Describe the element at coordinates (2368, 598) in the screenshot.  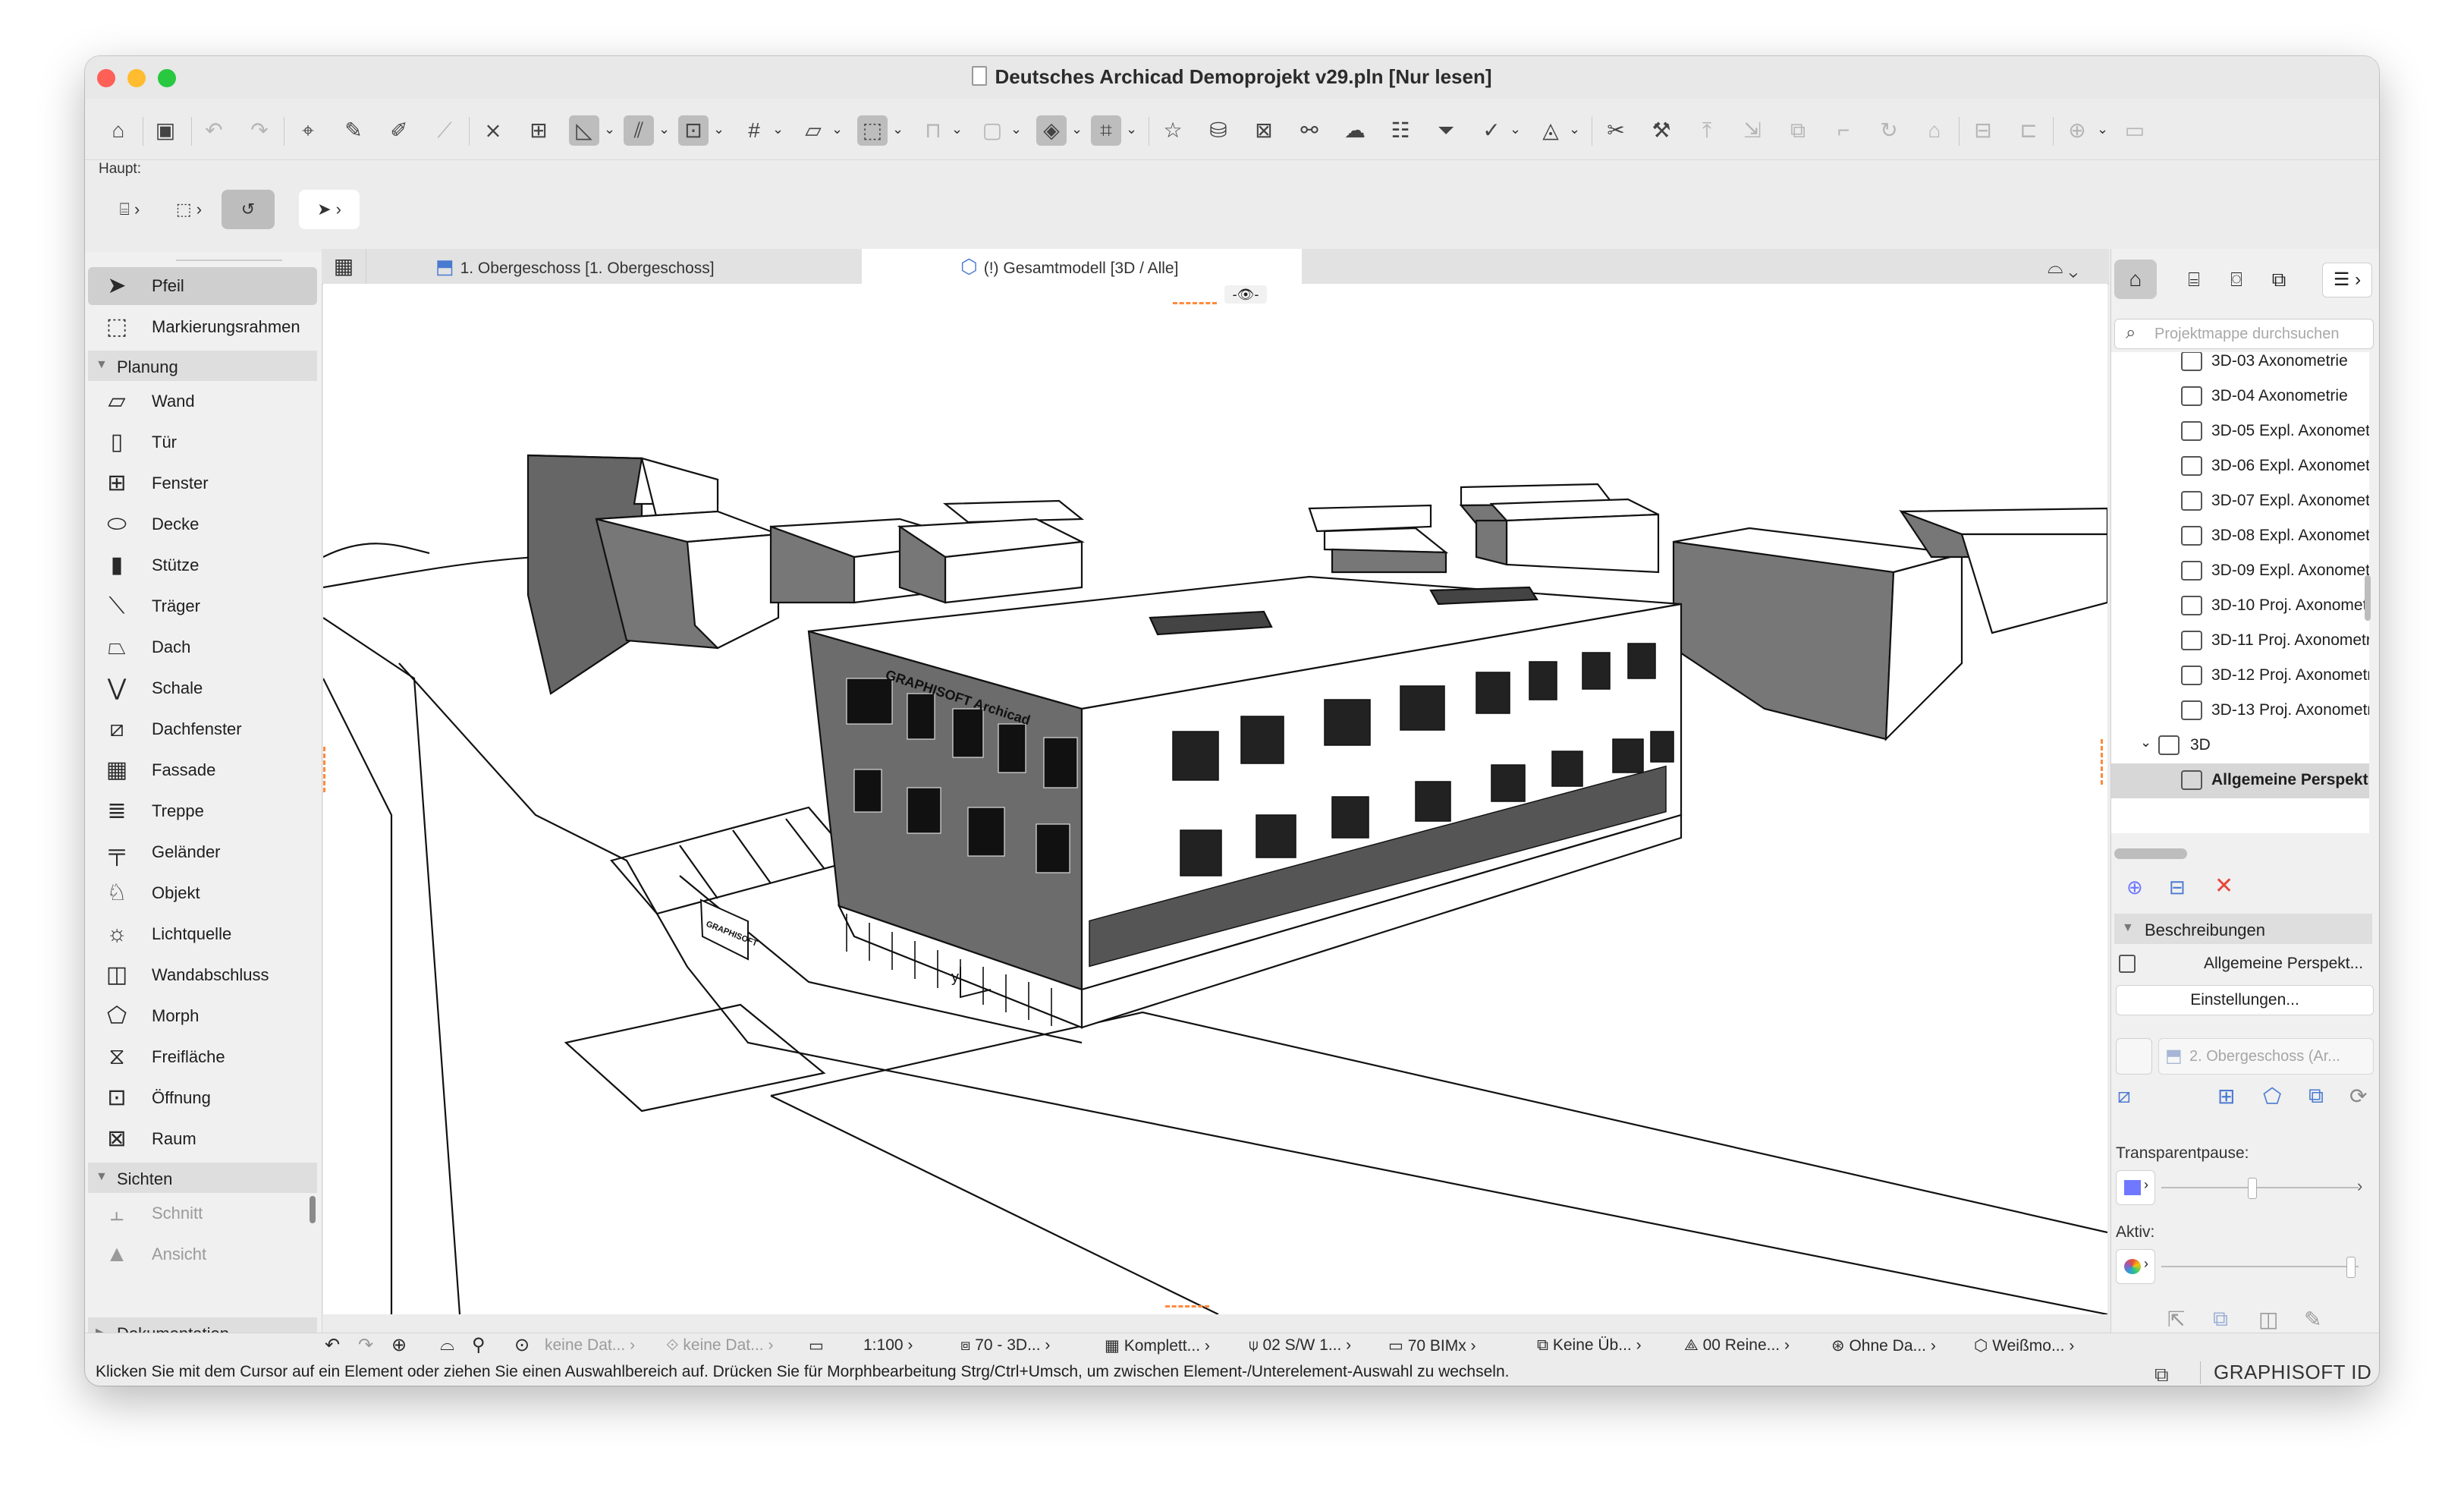
I see `tree-vscrollbar` at that location.